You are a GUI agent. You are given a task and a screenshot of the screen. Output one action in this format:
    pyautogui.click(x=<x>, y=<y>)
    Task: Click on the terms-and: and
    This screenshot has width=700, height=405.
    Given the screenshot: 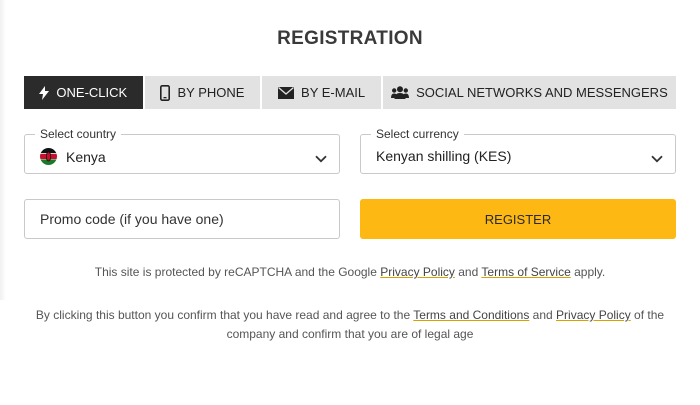 What is the action you would take?
    pyautogui.click(x=543, y=315)
    